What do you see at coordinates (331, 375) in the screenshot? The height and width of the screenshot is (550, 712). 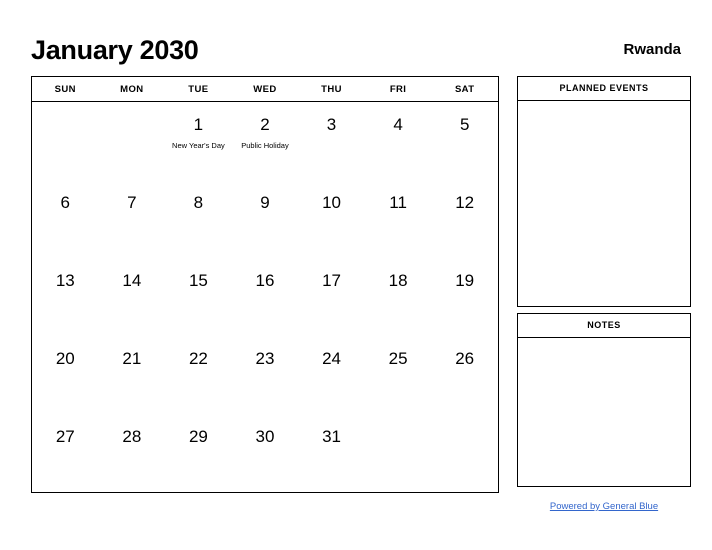 I see `calendar-day-cell: 24` at bounding box center [331, 375].